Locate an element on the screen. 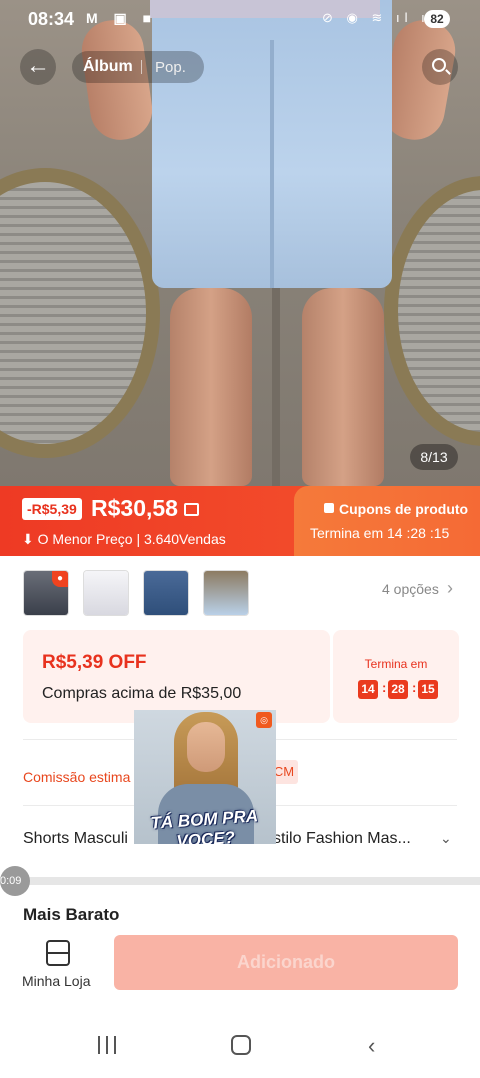 The height and width of the screenshot is (1078, 480). product-coupons: Cupons de produto Termina em 14 :28 :15 is located at coordinates (387, 521).